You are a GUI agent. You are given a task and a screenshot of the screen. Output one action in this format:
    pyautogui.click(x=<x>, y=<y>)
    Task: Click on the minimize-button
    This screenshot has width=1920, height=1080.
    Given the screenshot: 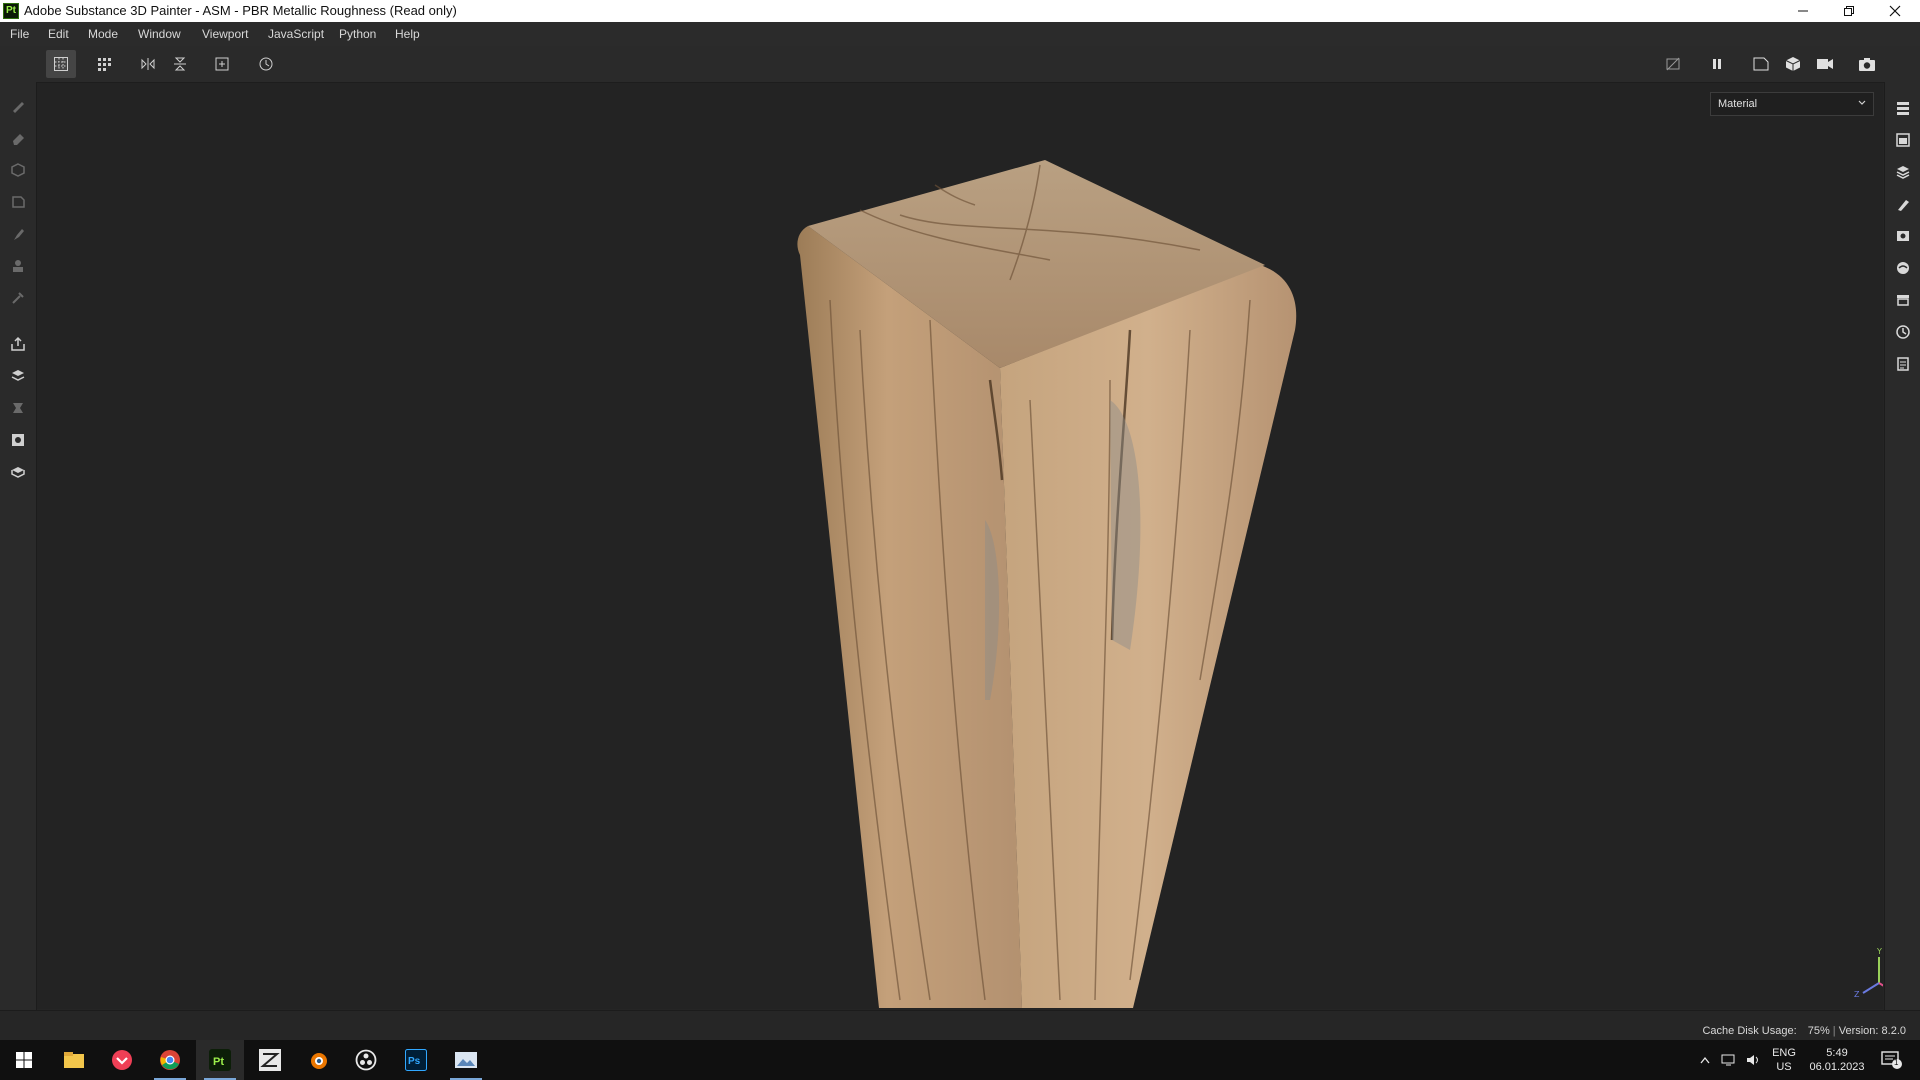 What is the action you would take?
    pyautogui.click(x=1803, y=11)
    